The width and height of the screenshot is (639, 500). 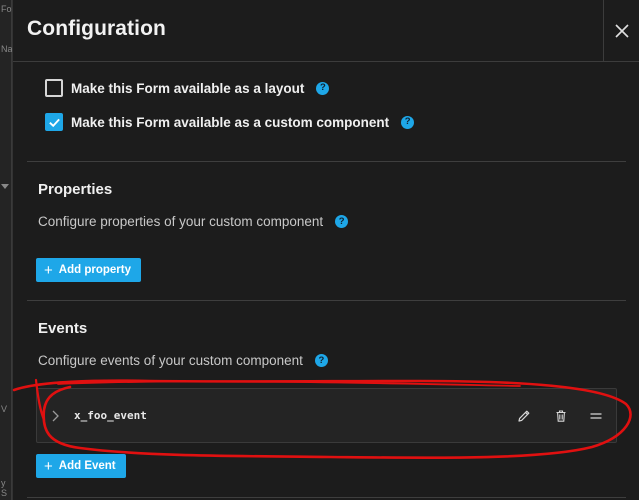 I want to click on drag-handle-icon, so click(x=596, y=416).